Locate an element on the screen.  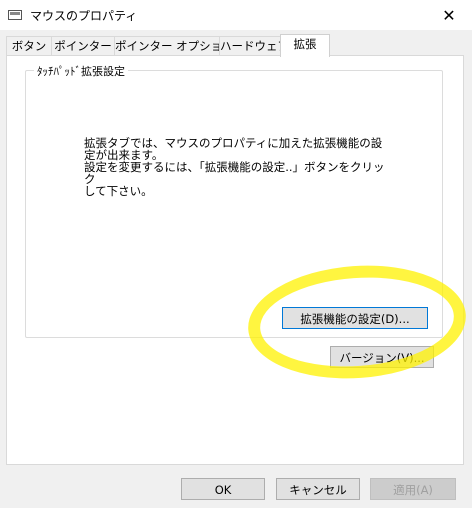
cancel-button: キャンセル is located at coordinates (318, 489).